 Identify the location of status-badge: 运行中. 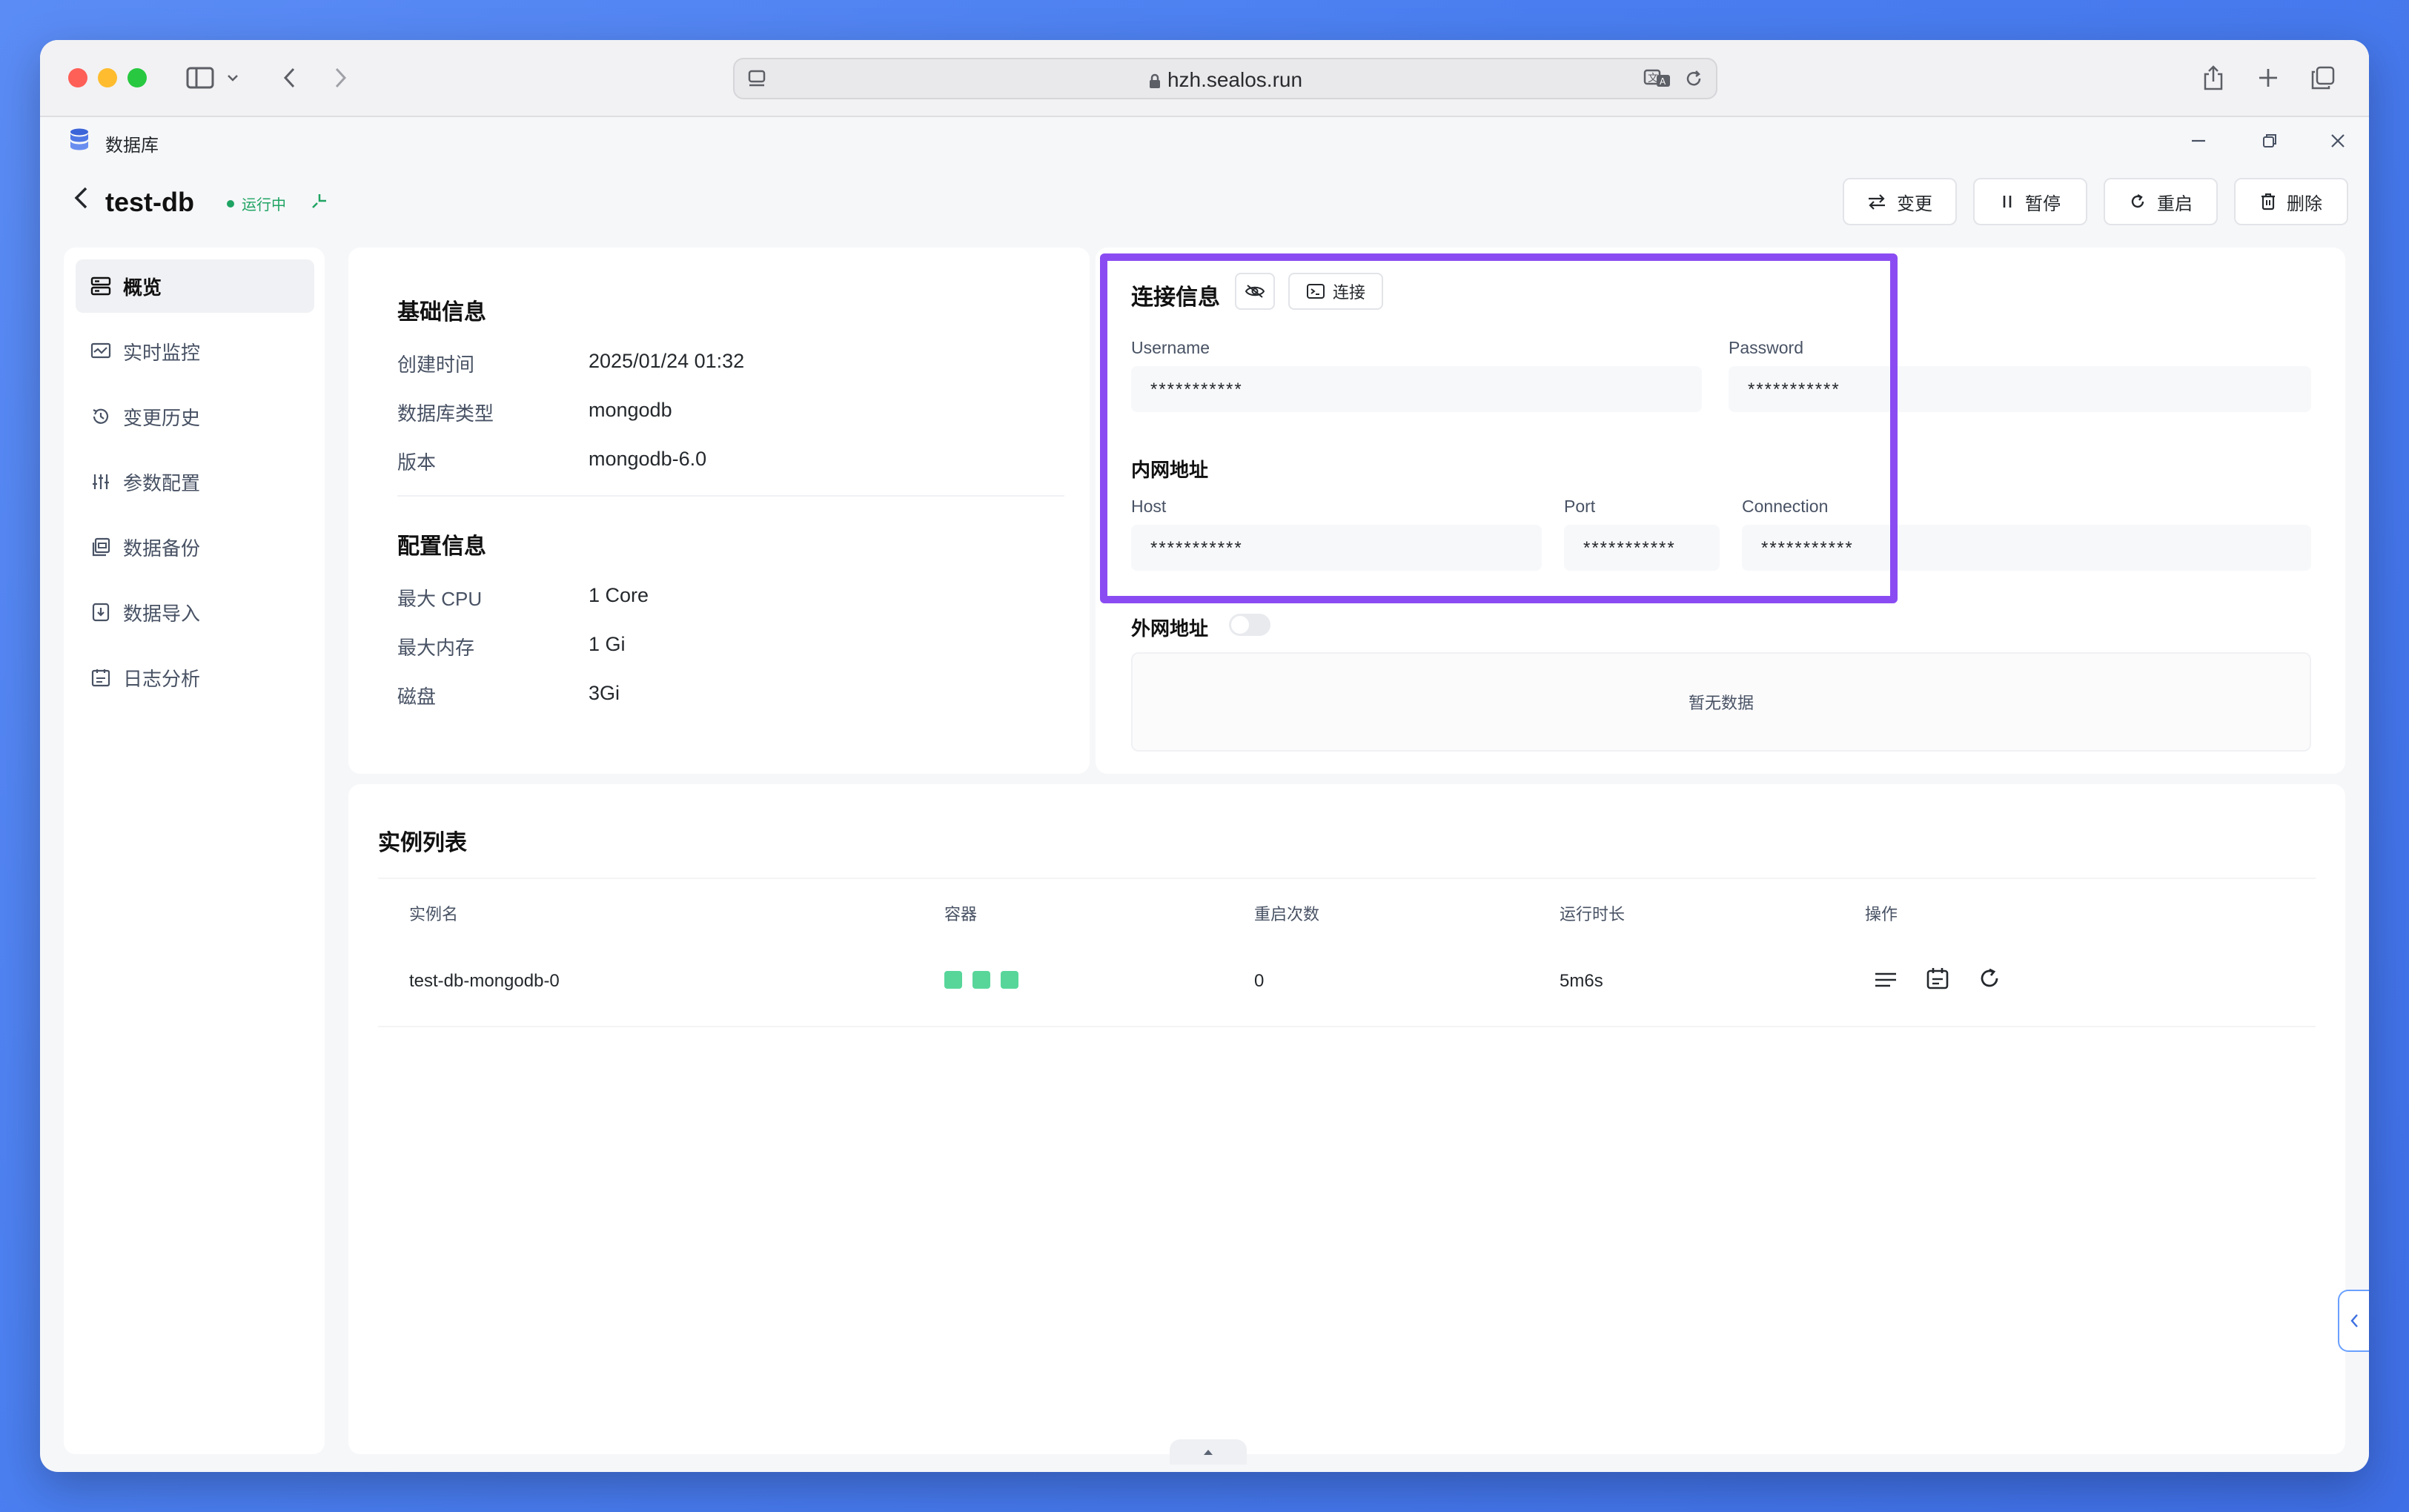
(256, 204).